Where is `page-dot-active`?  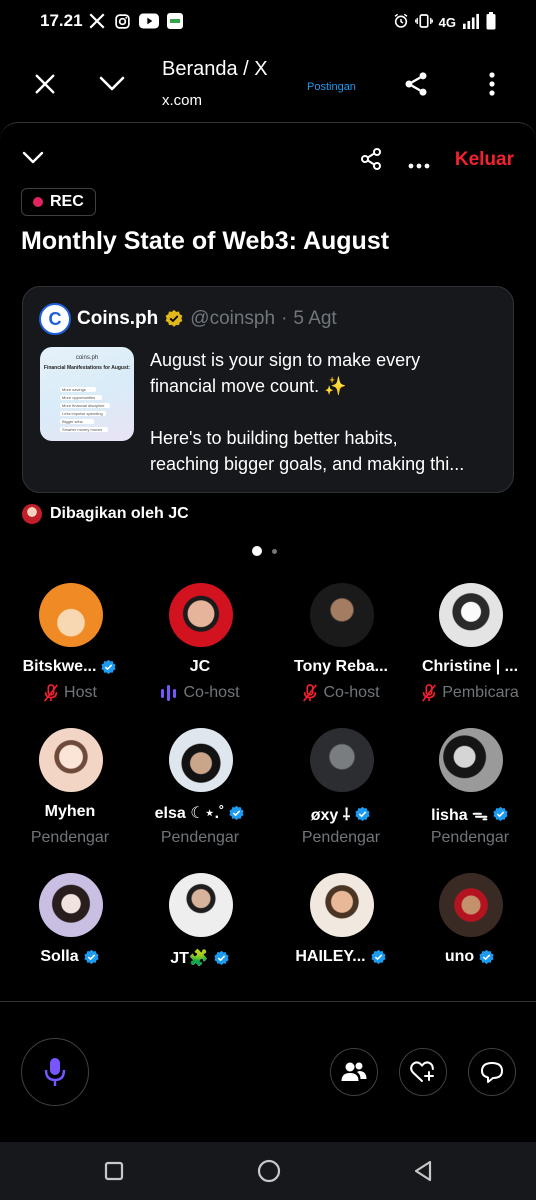
page-dot-active is located at coordinates (257, 551).